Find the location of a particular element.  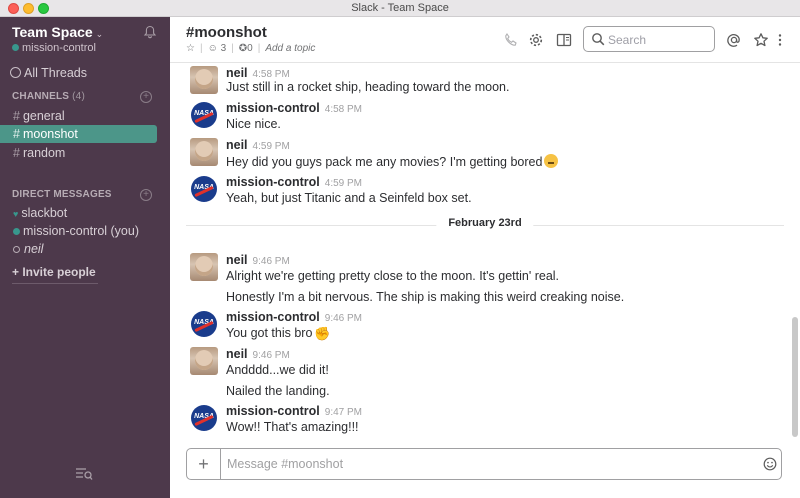

date-divider-label: February 23rd is located at coordinates (485, 223).